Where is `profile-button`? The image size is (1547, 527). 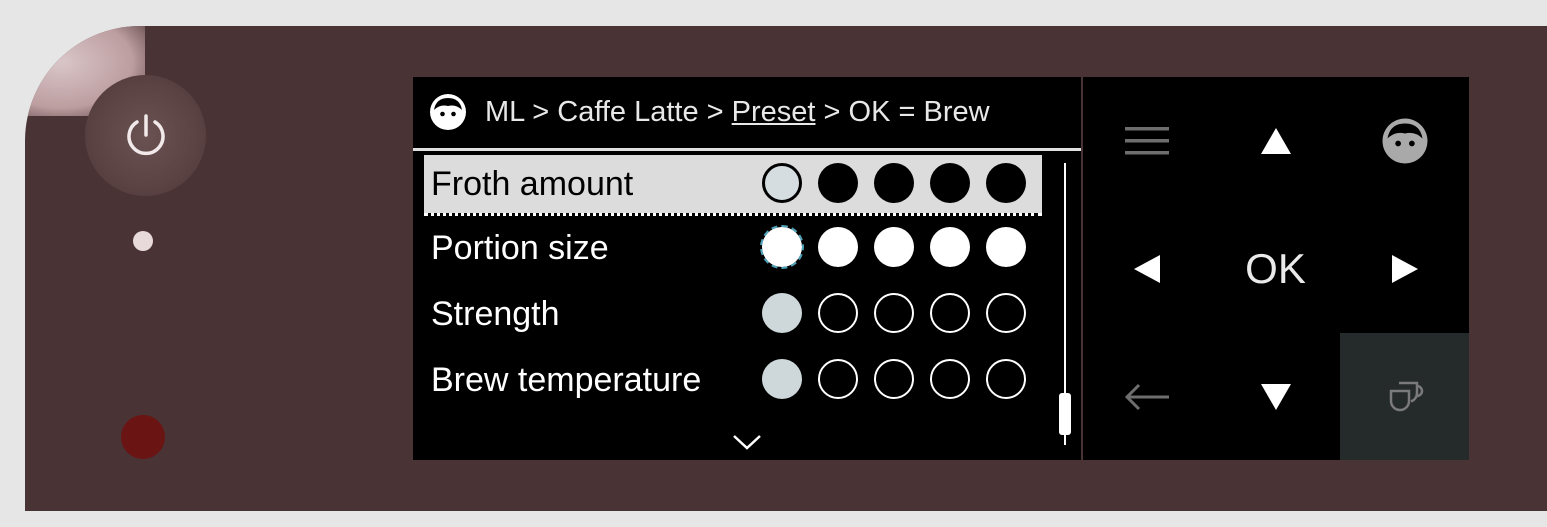
profile-button is located at coordinates (1404, 141).